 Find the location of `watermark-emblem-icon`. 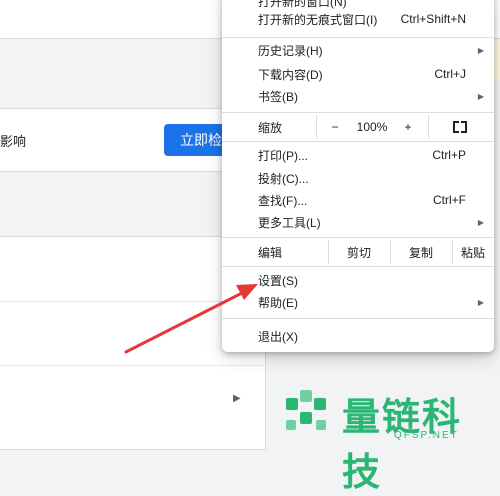

watermark-emblem-icon is located at coordinates (306, 410).